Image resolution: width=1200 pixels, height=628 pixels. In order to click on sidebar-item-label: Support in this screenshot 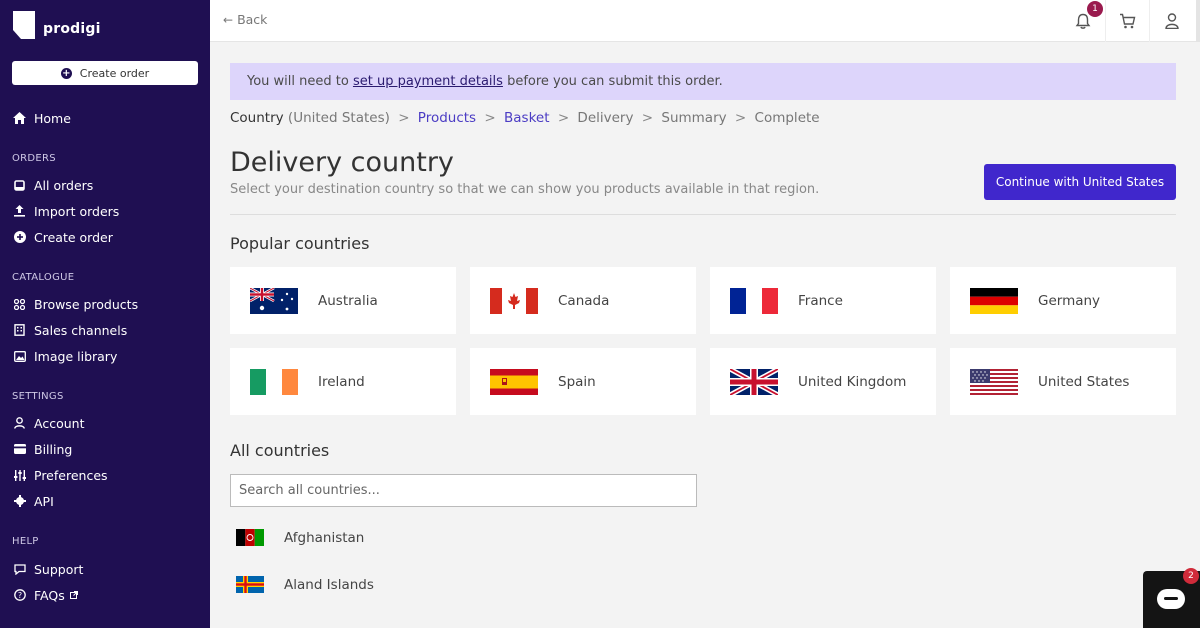, I will do `click(59, 569)`.